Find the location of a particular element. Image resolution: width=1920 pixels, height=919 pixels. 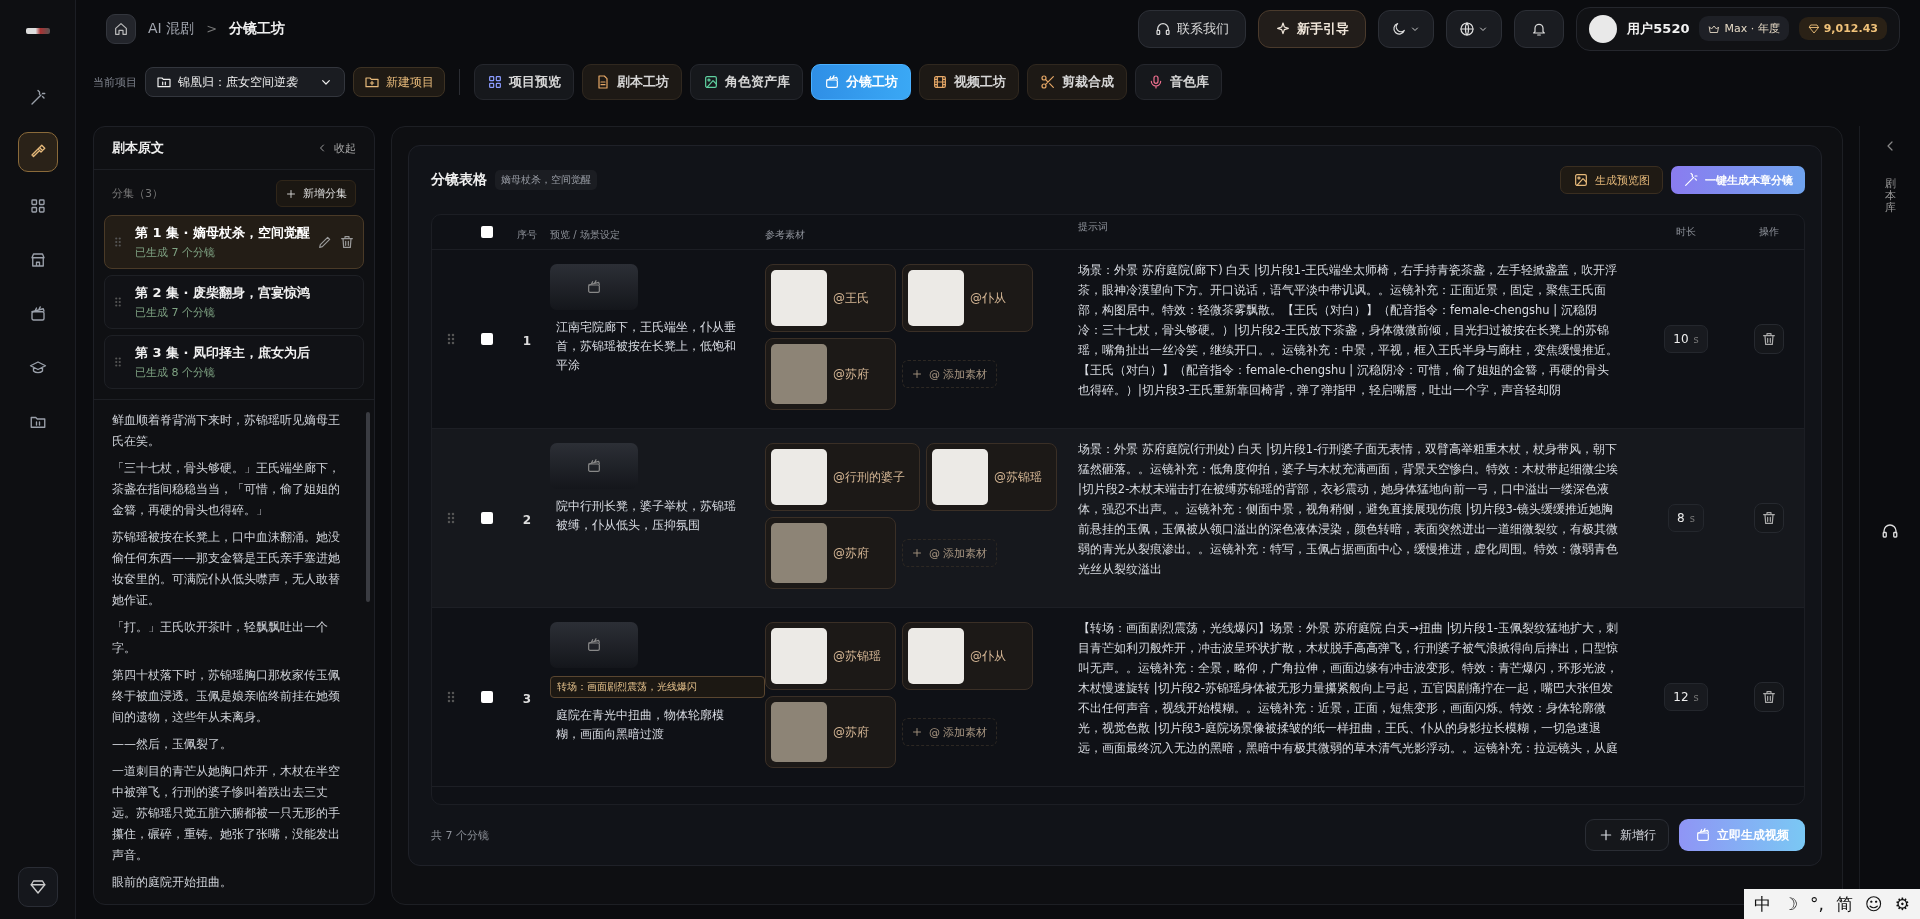

pencil-icon is located at coordinates (325, 242).